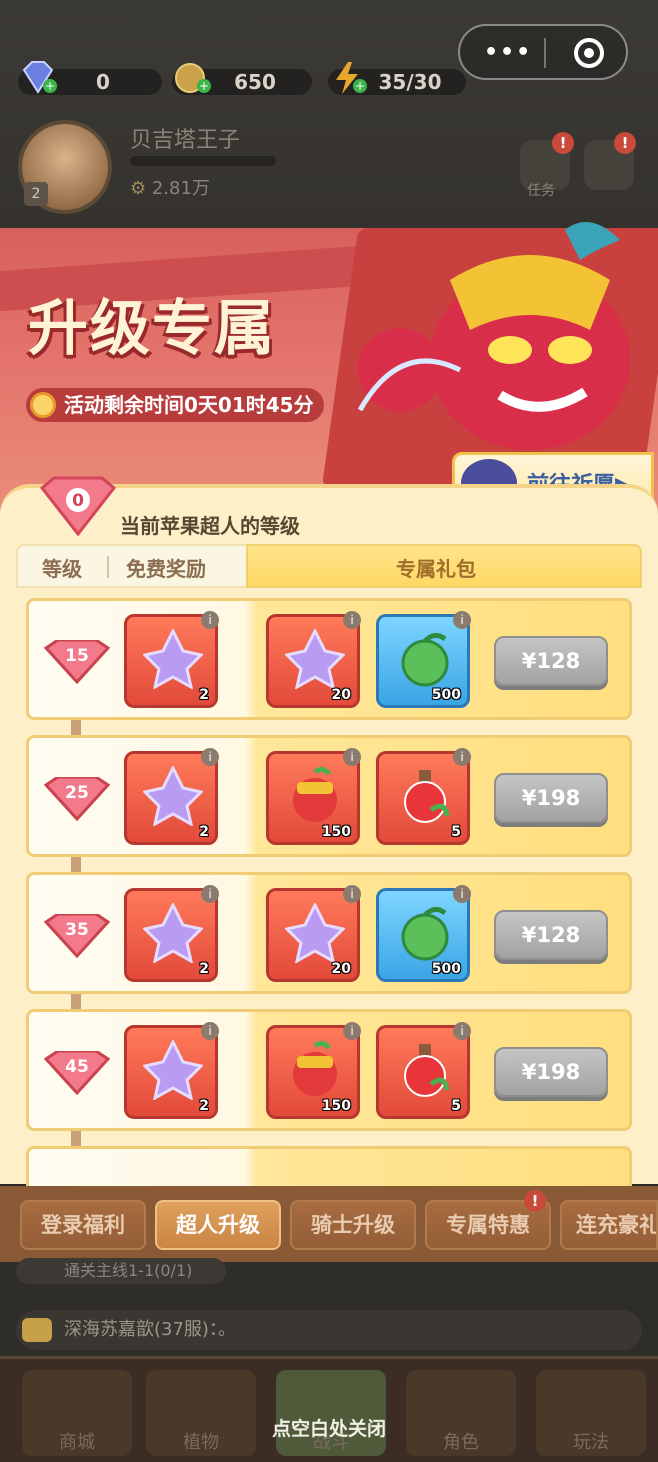  I want to click on tab-hero-upgrade: 超人升级, so click(218, 1225).